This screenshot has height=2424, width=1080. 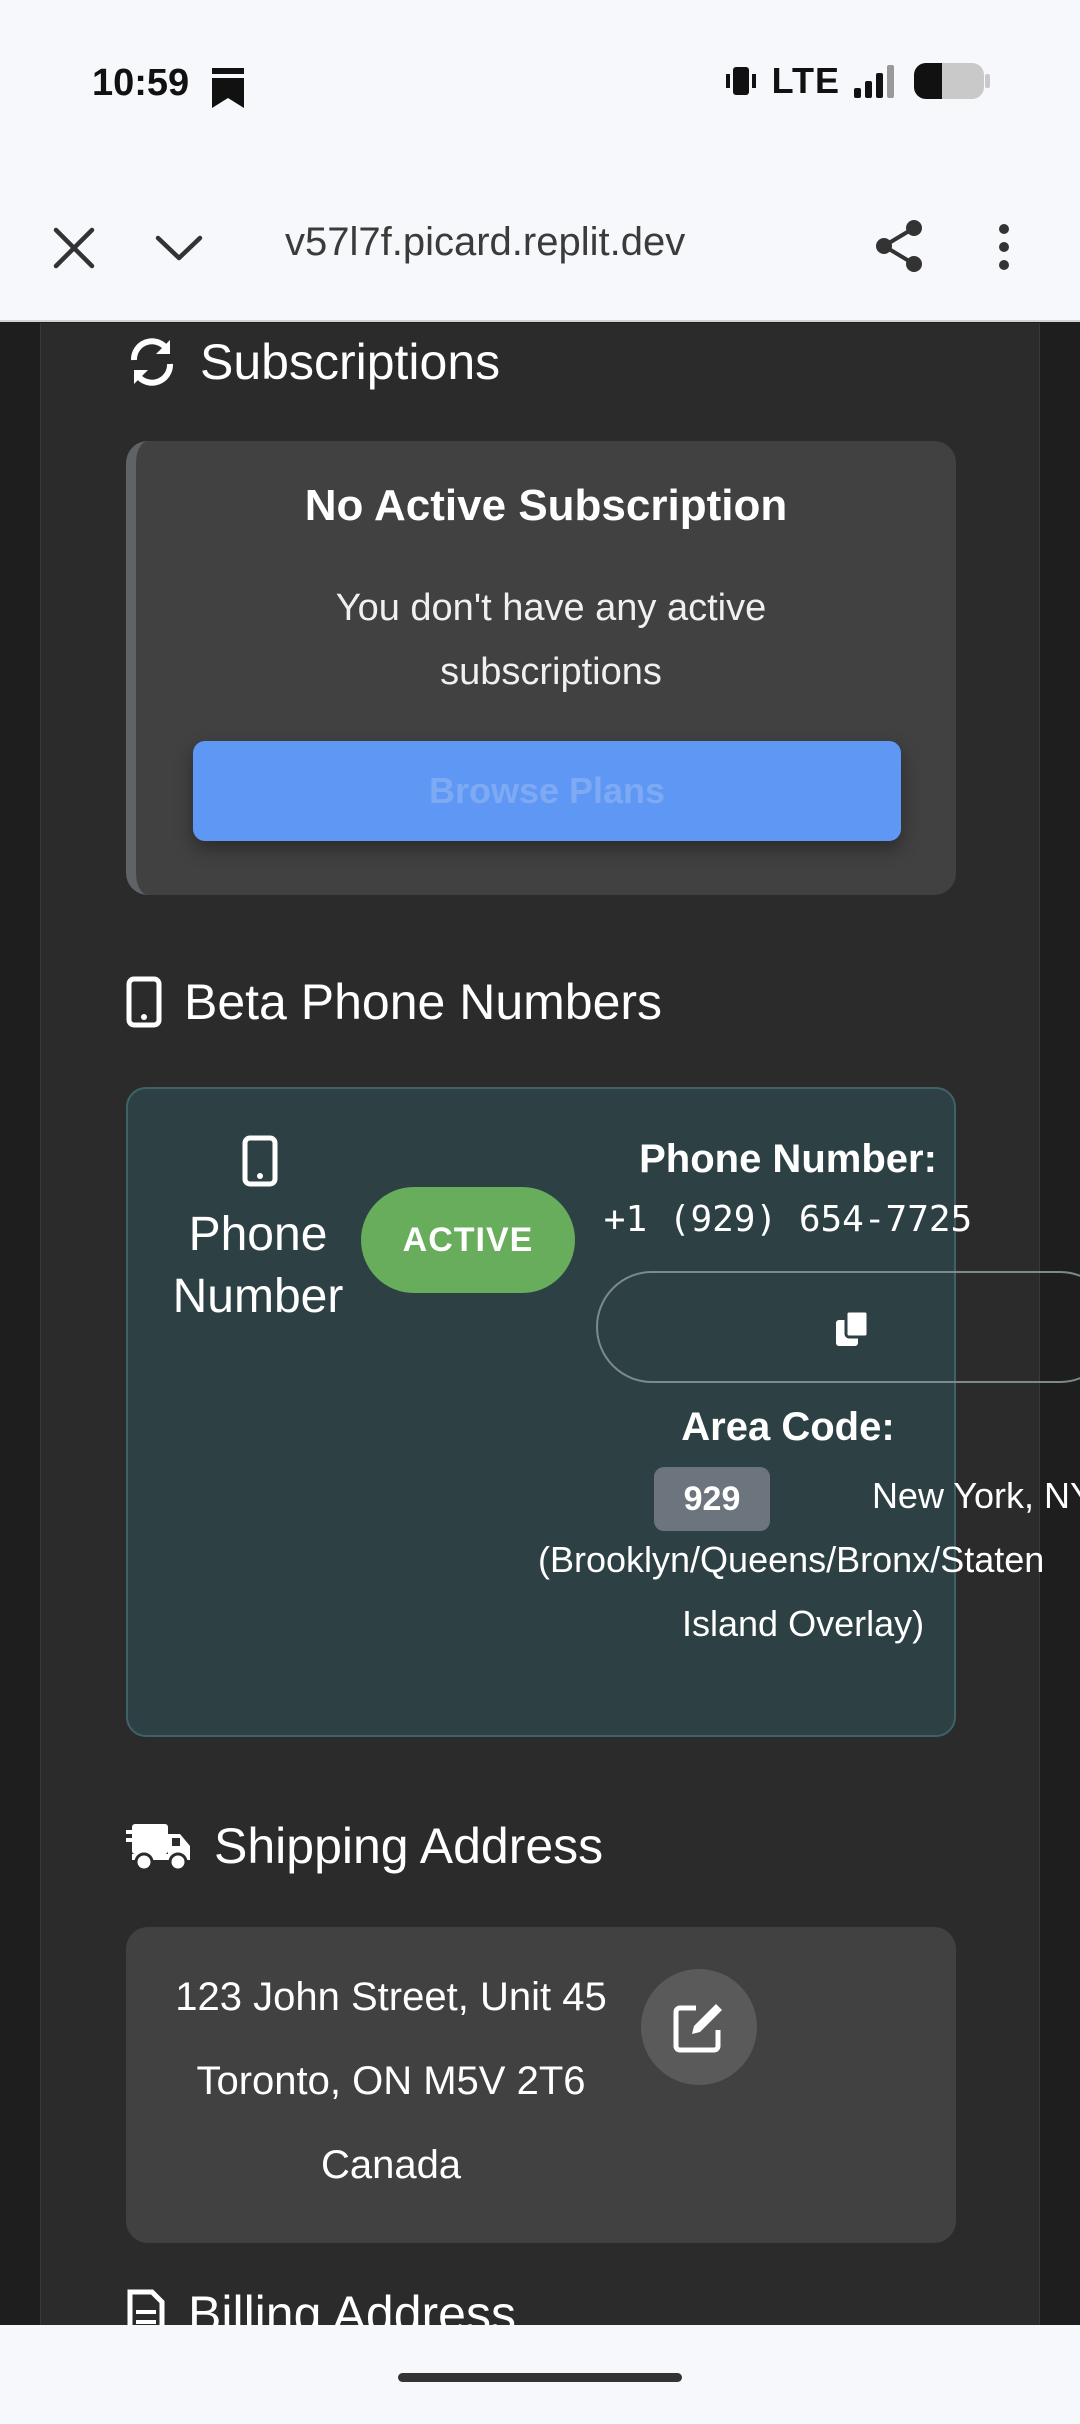 What do you see at coordinates (540, 2377) in the screenshot?
I see `home-gesture-pill` at bounding box center [540, 2377].